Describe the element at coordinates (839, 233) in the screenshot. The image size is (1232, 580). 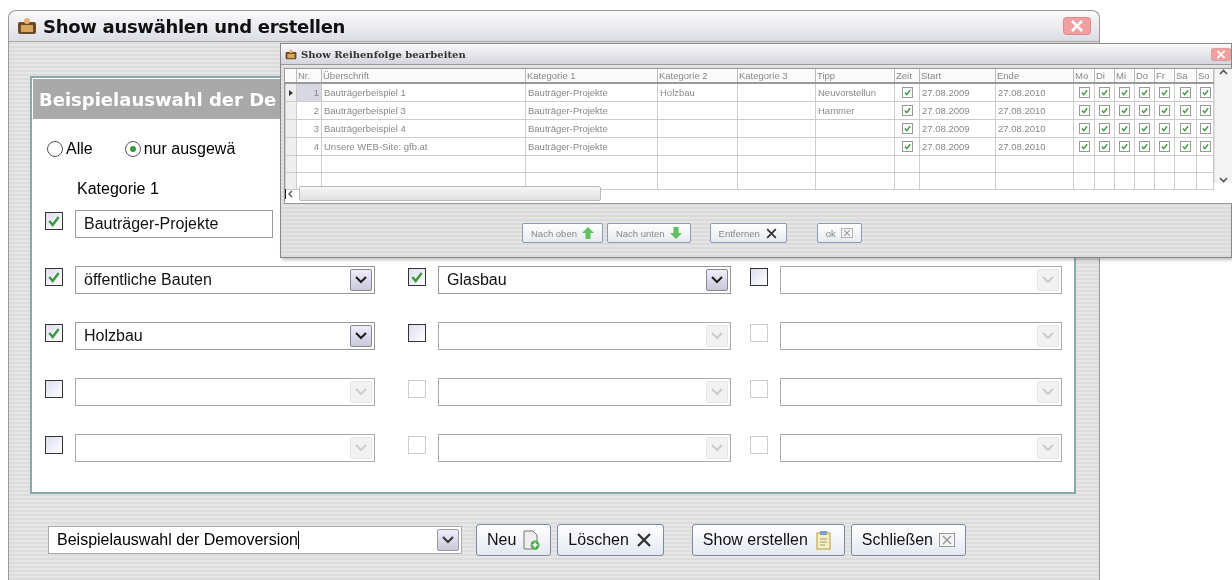
I see `dialog-button: ok` at that location.